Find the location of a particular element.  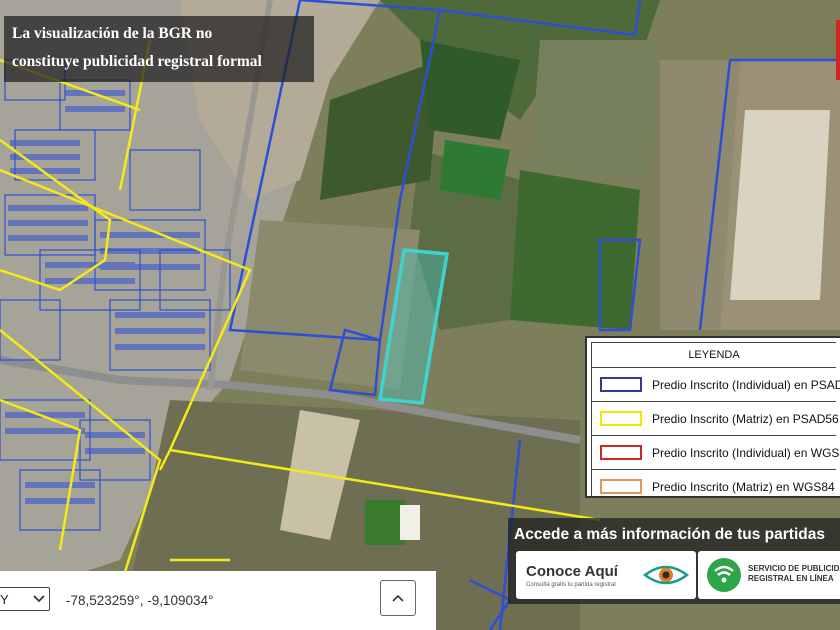

banner-title: Accede a más información de tus partidas is located at coordinates (669, 534).